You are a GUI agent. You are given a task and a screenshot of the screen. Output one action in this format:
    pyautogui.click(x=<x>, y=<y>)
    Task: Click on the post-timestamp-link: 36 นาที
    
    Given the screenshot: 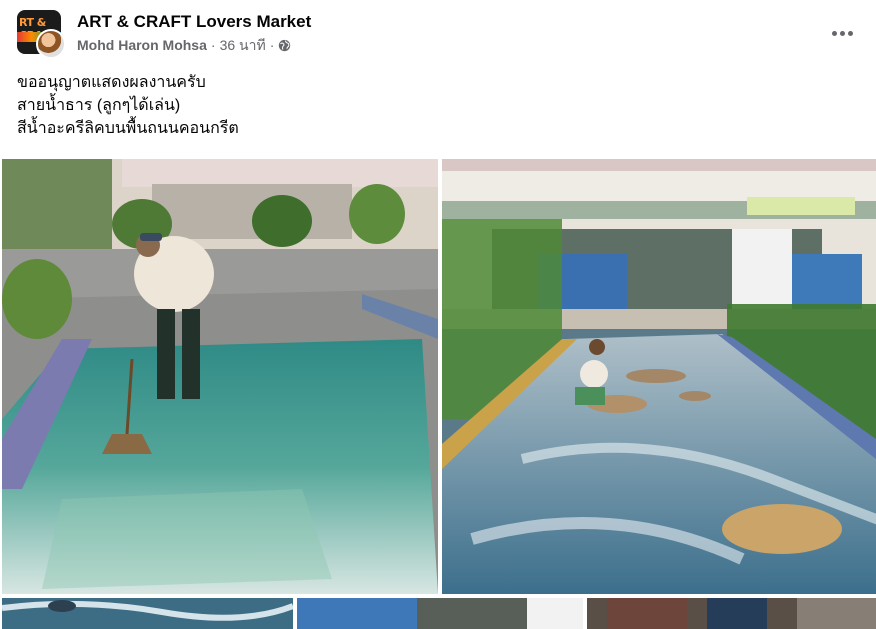 What is the action you would take?
    pyautogui.click(x=243, y=45)
    